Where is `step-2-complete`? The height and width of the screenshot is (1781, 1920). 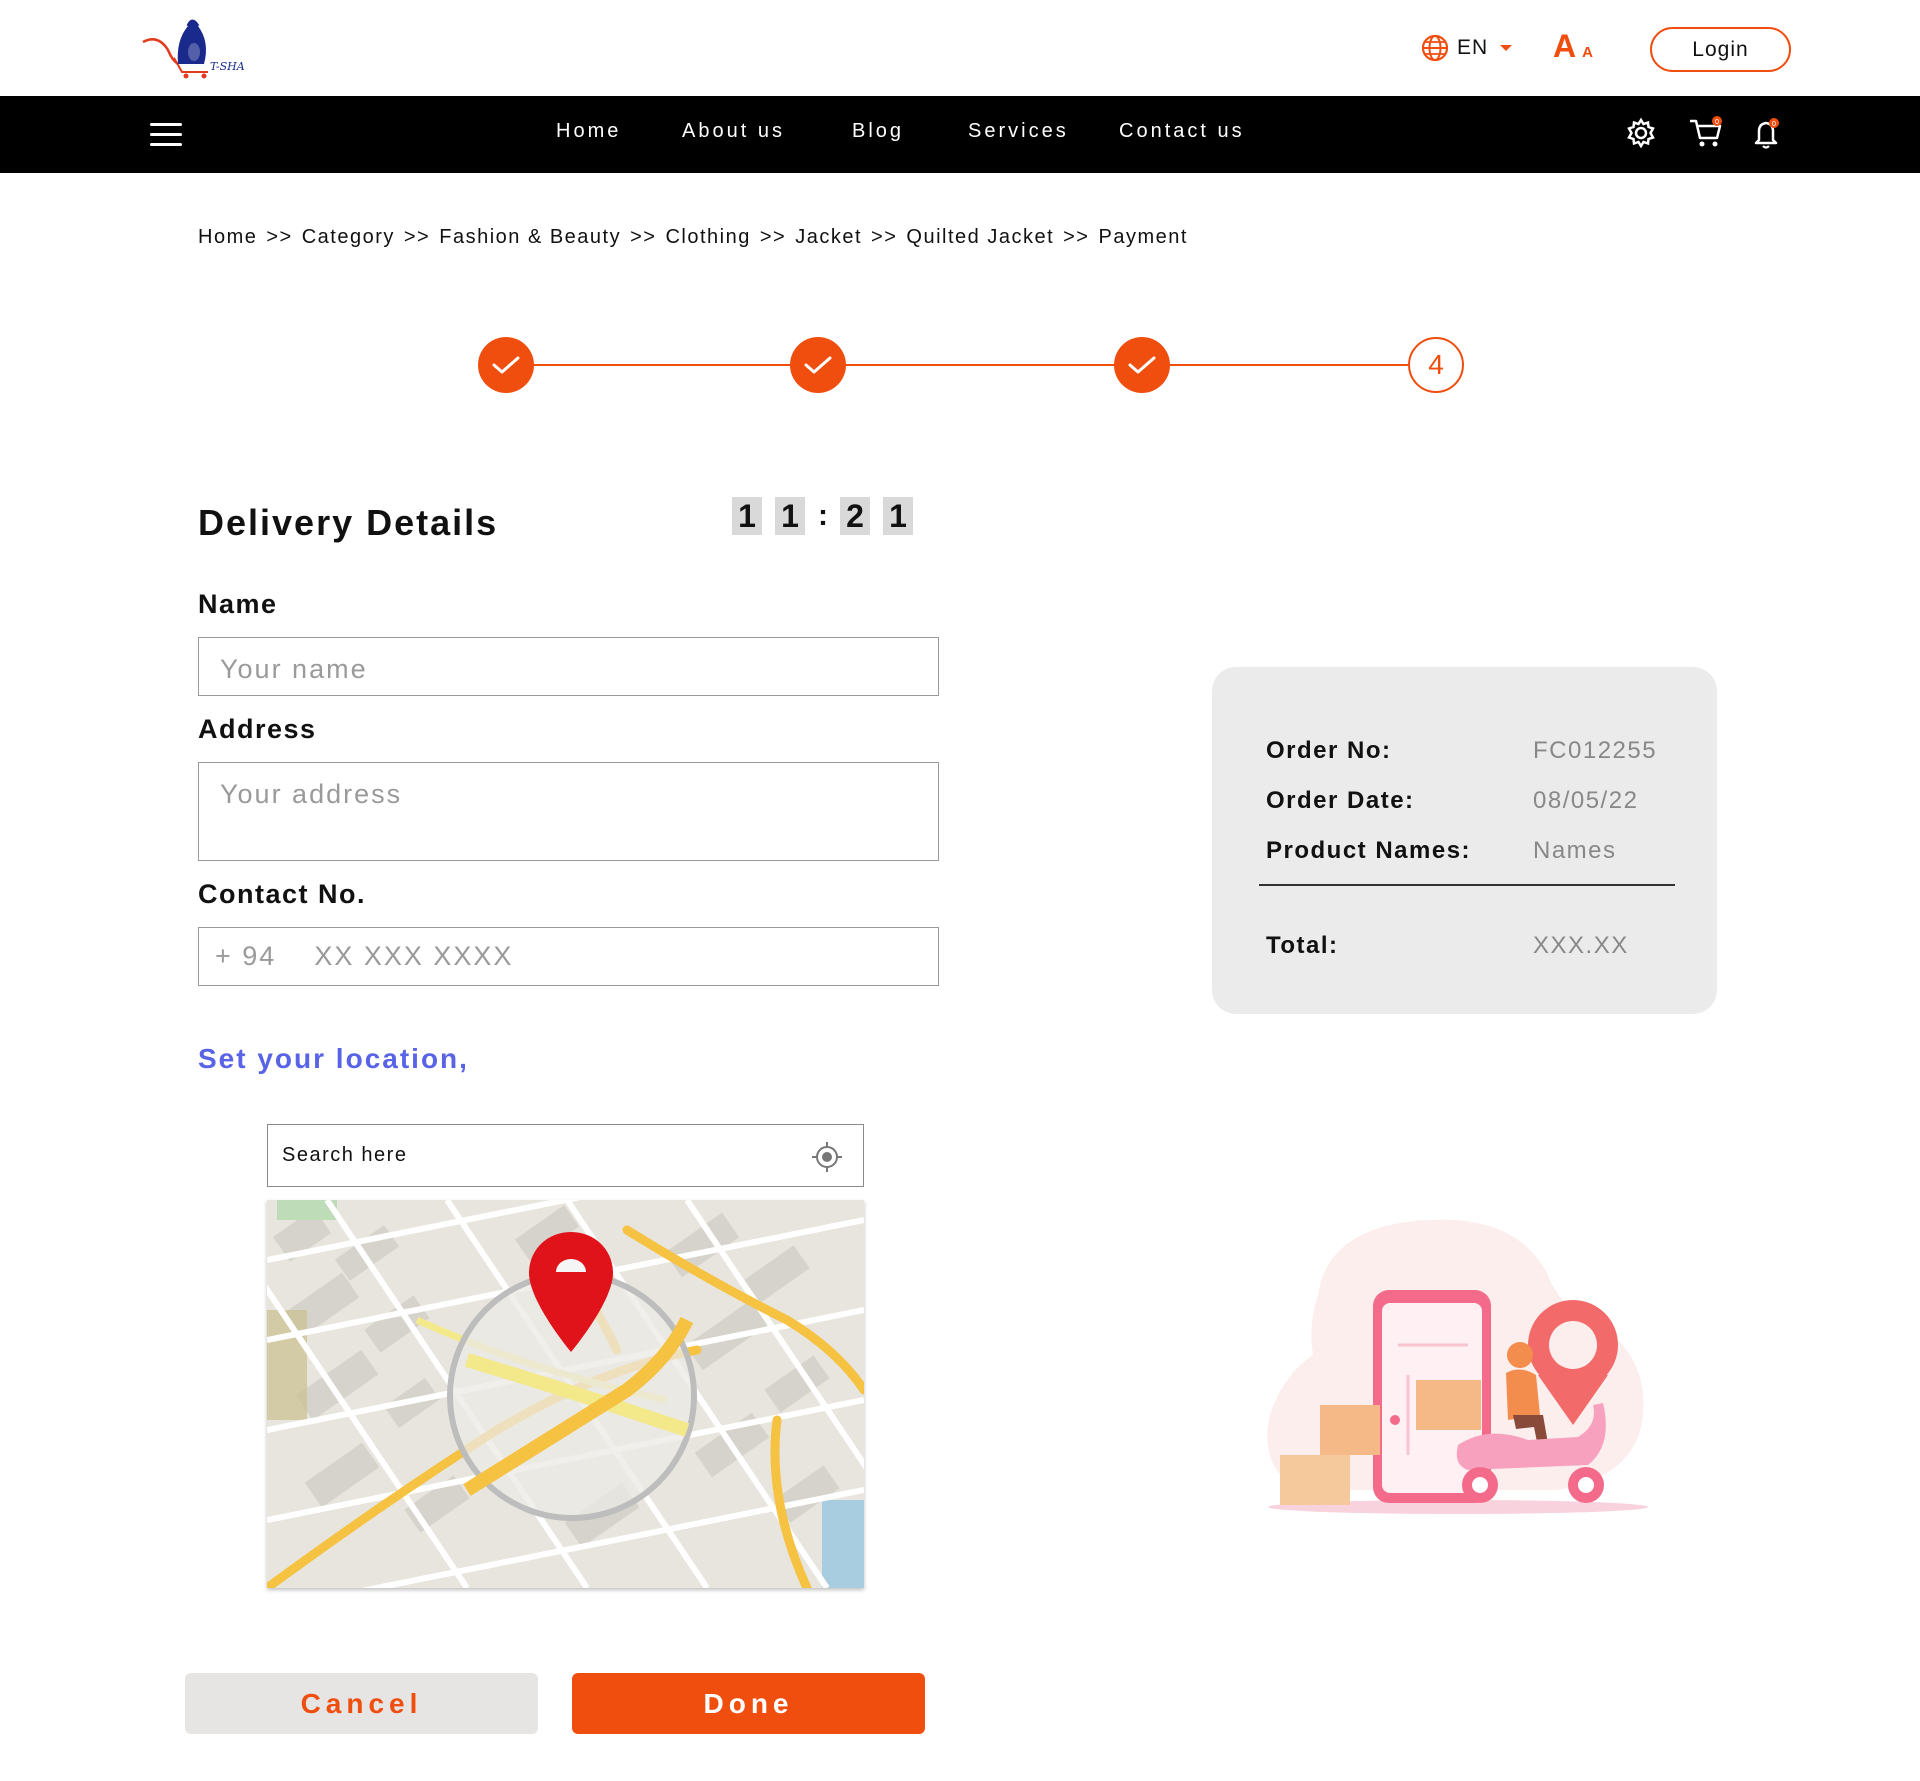 step-2-complete is located at coordinates (818, 365).